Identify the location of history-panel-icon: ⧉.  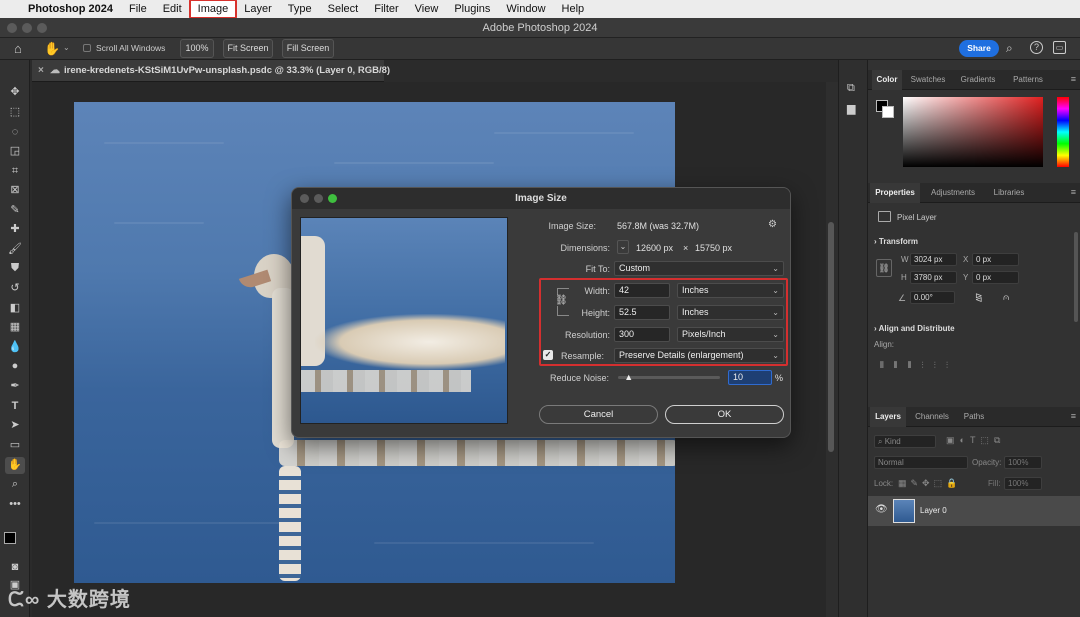
(851, 88).